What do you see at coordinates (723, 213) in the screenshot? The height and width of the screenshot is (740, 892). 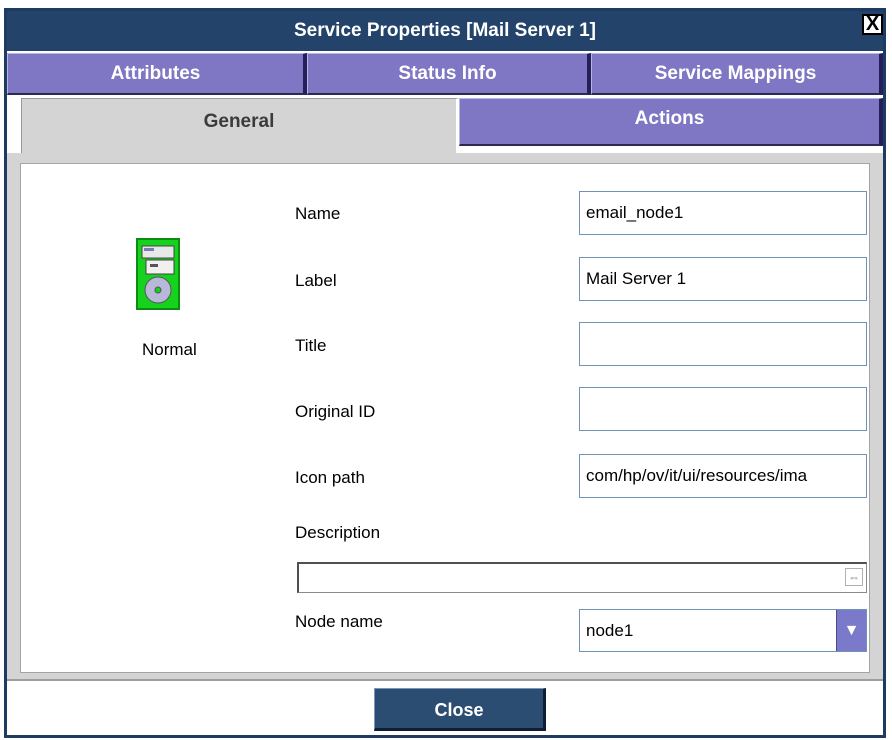 I see `name-field: email_node1` at bounding box center [723, 213].